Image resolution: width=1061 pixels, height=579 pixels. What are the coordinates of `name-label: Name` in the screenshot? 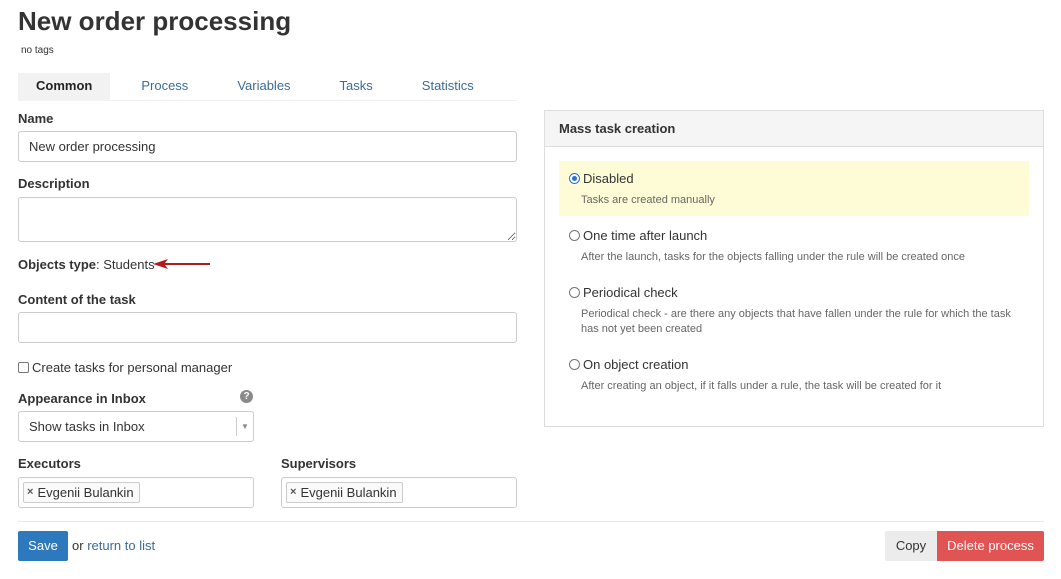 It's located at (36, 118).